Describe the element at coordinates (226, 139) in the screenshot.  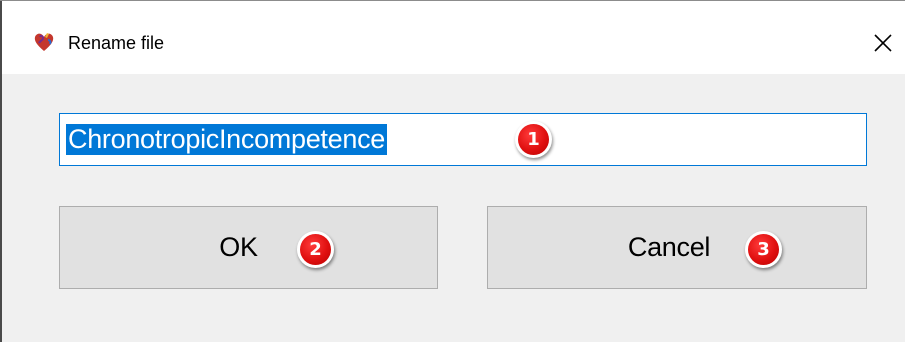
I see `file-name-selected-text: ChronotropicIncompetence` at that location.